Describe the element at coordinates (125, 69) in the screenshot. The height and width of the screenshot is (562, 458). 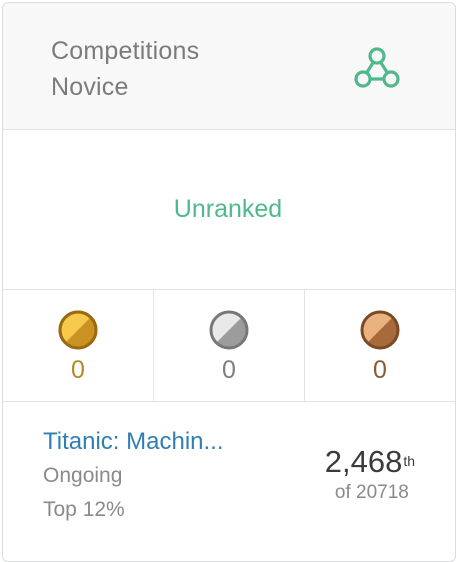
I see `card-title: Competitions Novice` at that location.